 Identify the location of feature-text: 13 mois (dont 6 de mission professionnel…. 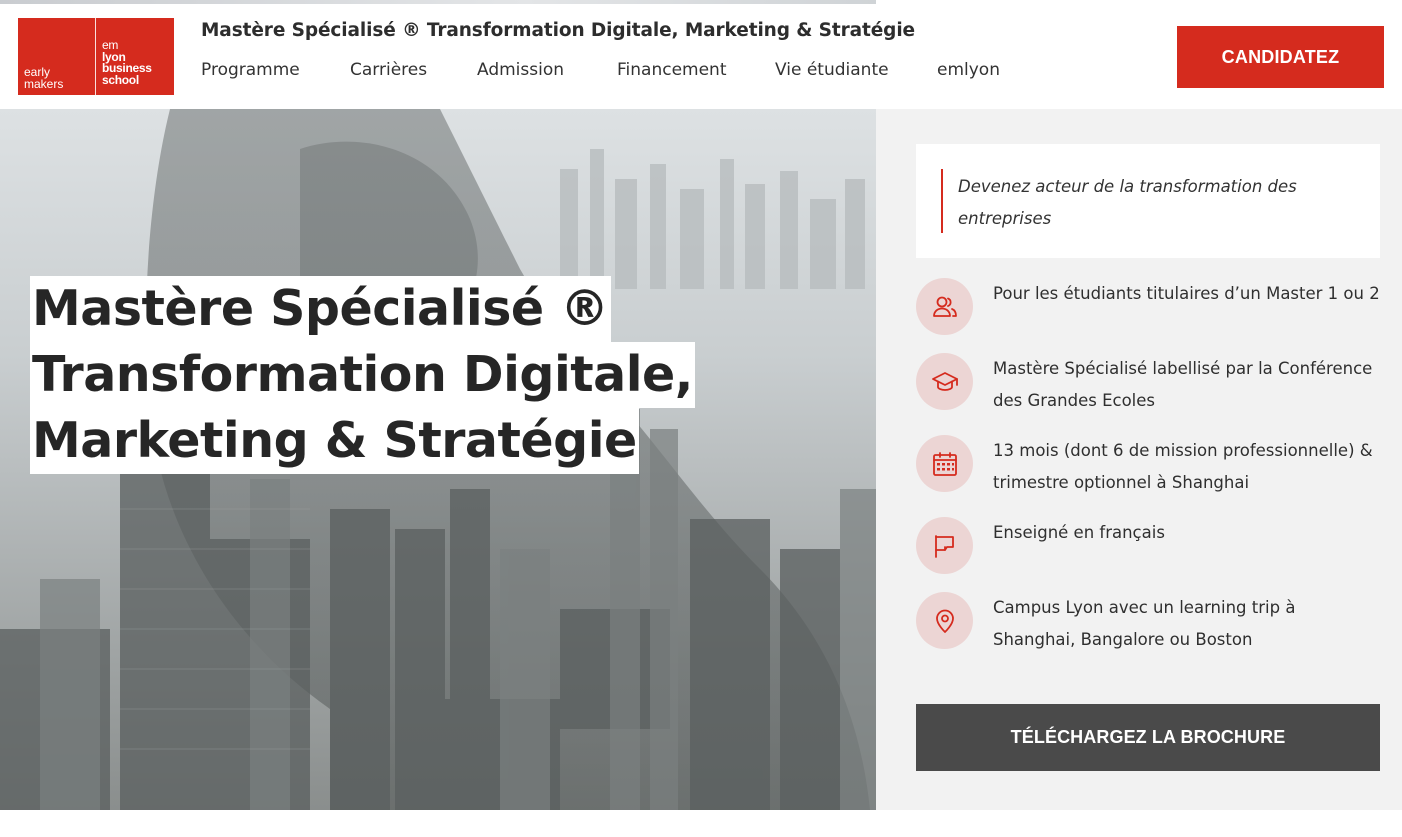
(1183, 466).